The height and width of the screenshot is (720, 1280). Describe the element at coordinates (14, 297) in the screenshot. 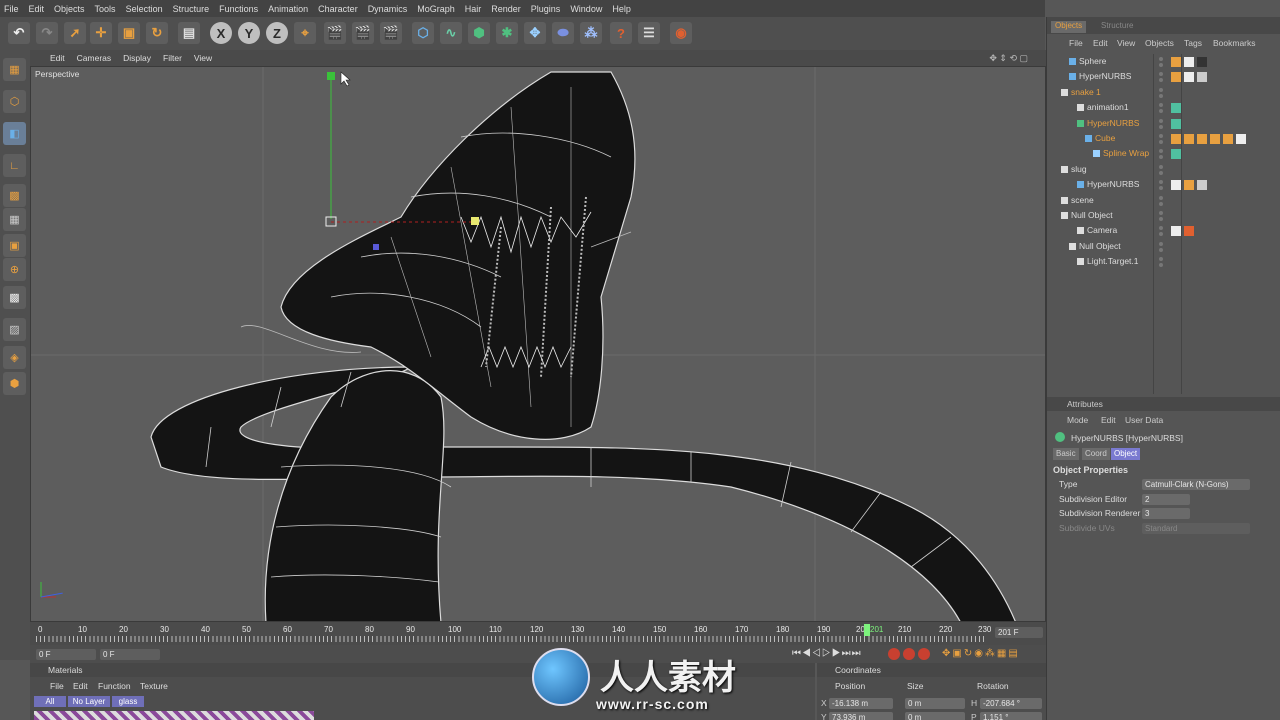

I see `snap-icon: ▩` at that location.